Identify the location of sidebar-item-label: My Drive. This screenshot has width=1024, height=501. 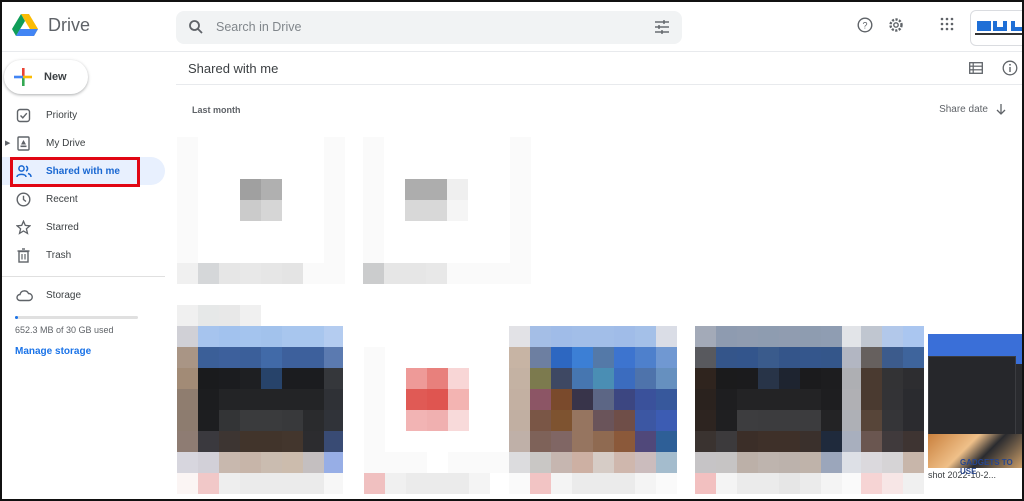
(66, 143).